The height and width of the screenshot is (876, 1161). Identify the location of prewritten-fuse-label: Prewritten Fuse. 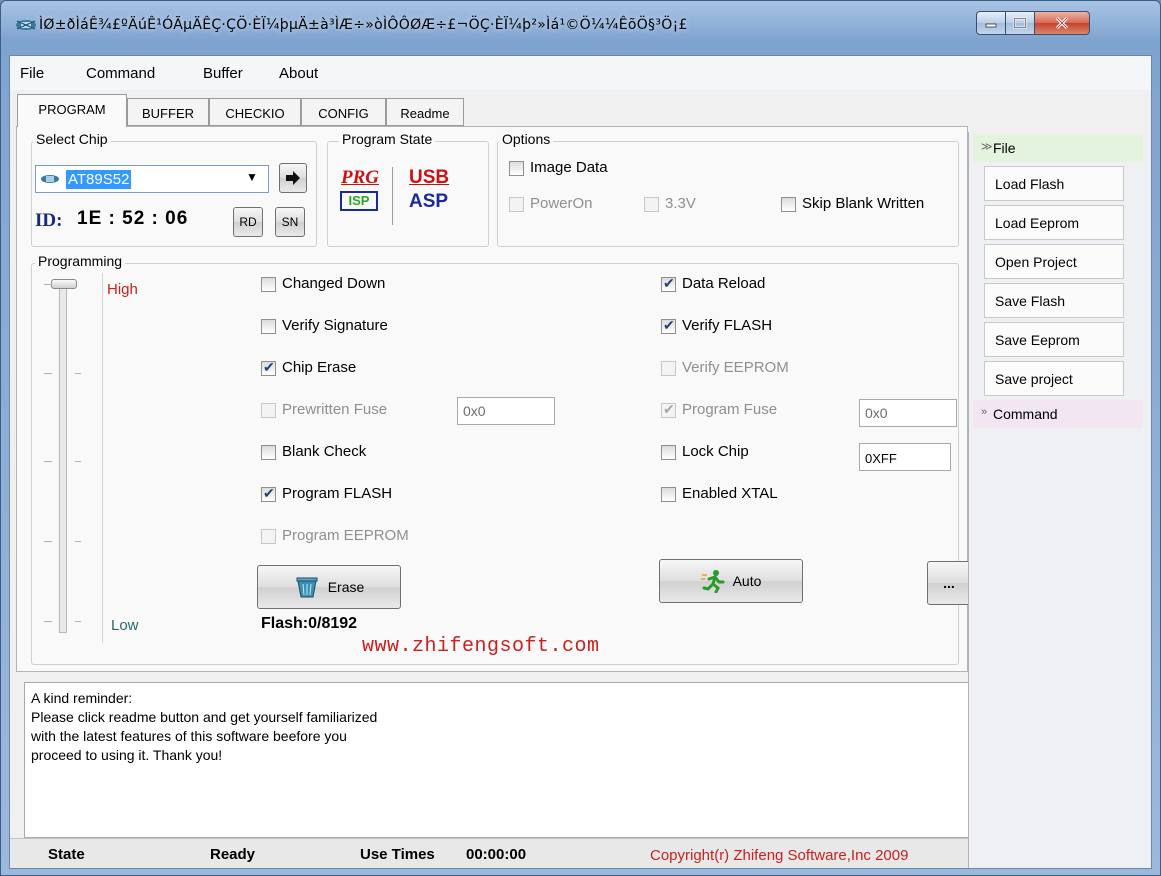
(335, 409).